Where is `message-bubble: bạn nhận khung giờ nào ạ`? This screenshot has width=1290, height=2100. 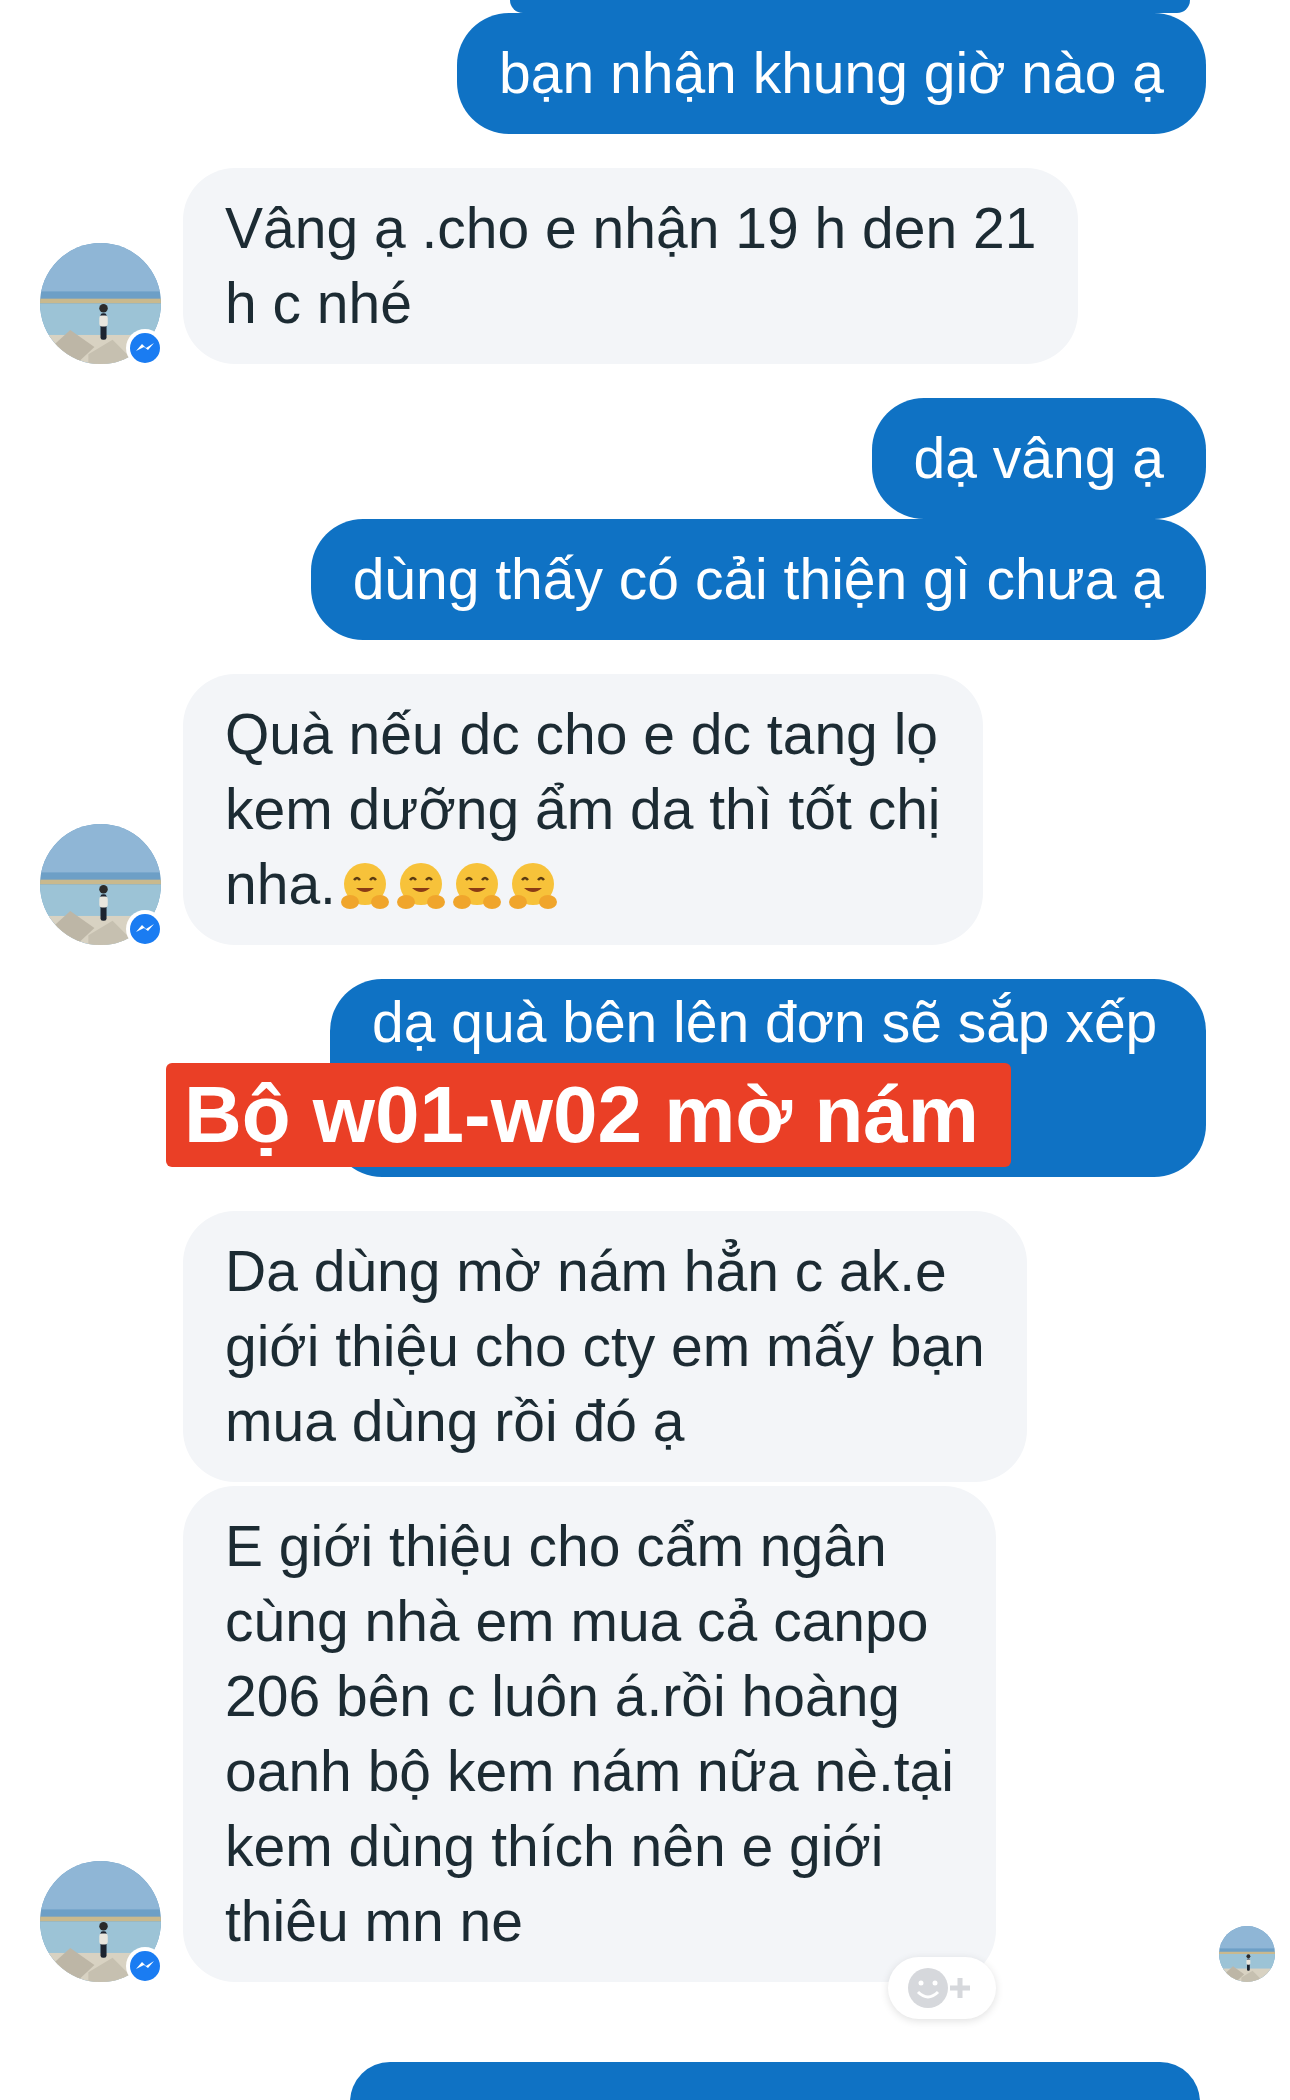
message-bubble: bạn nhận khung giờ nào ạ is located at coordinates (831, 73).